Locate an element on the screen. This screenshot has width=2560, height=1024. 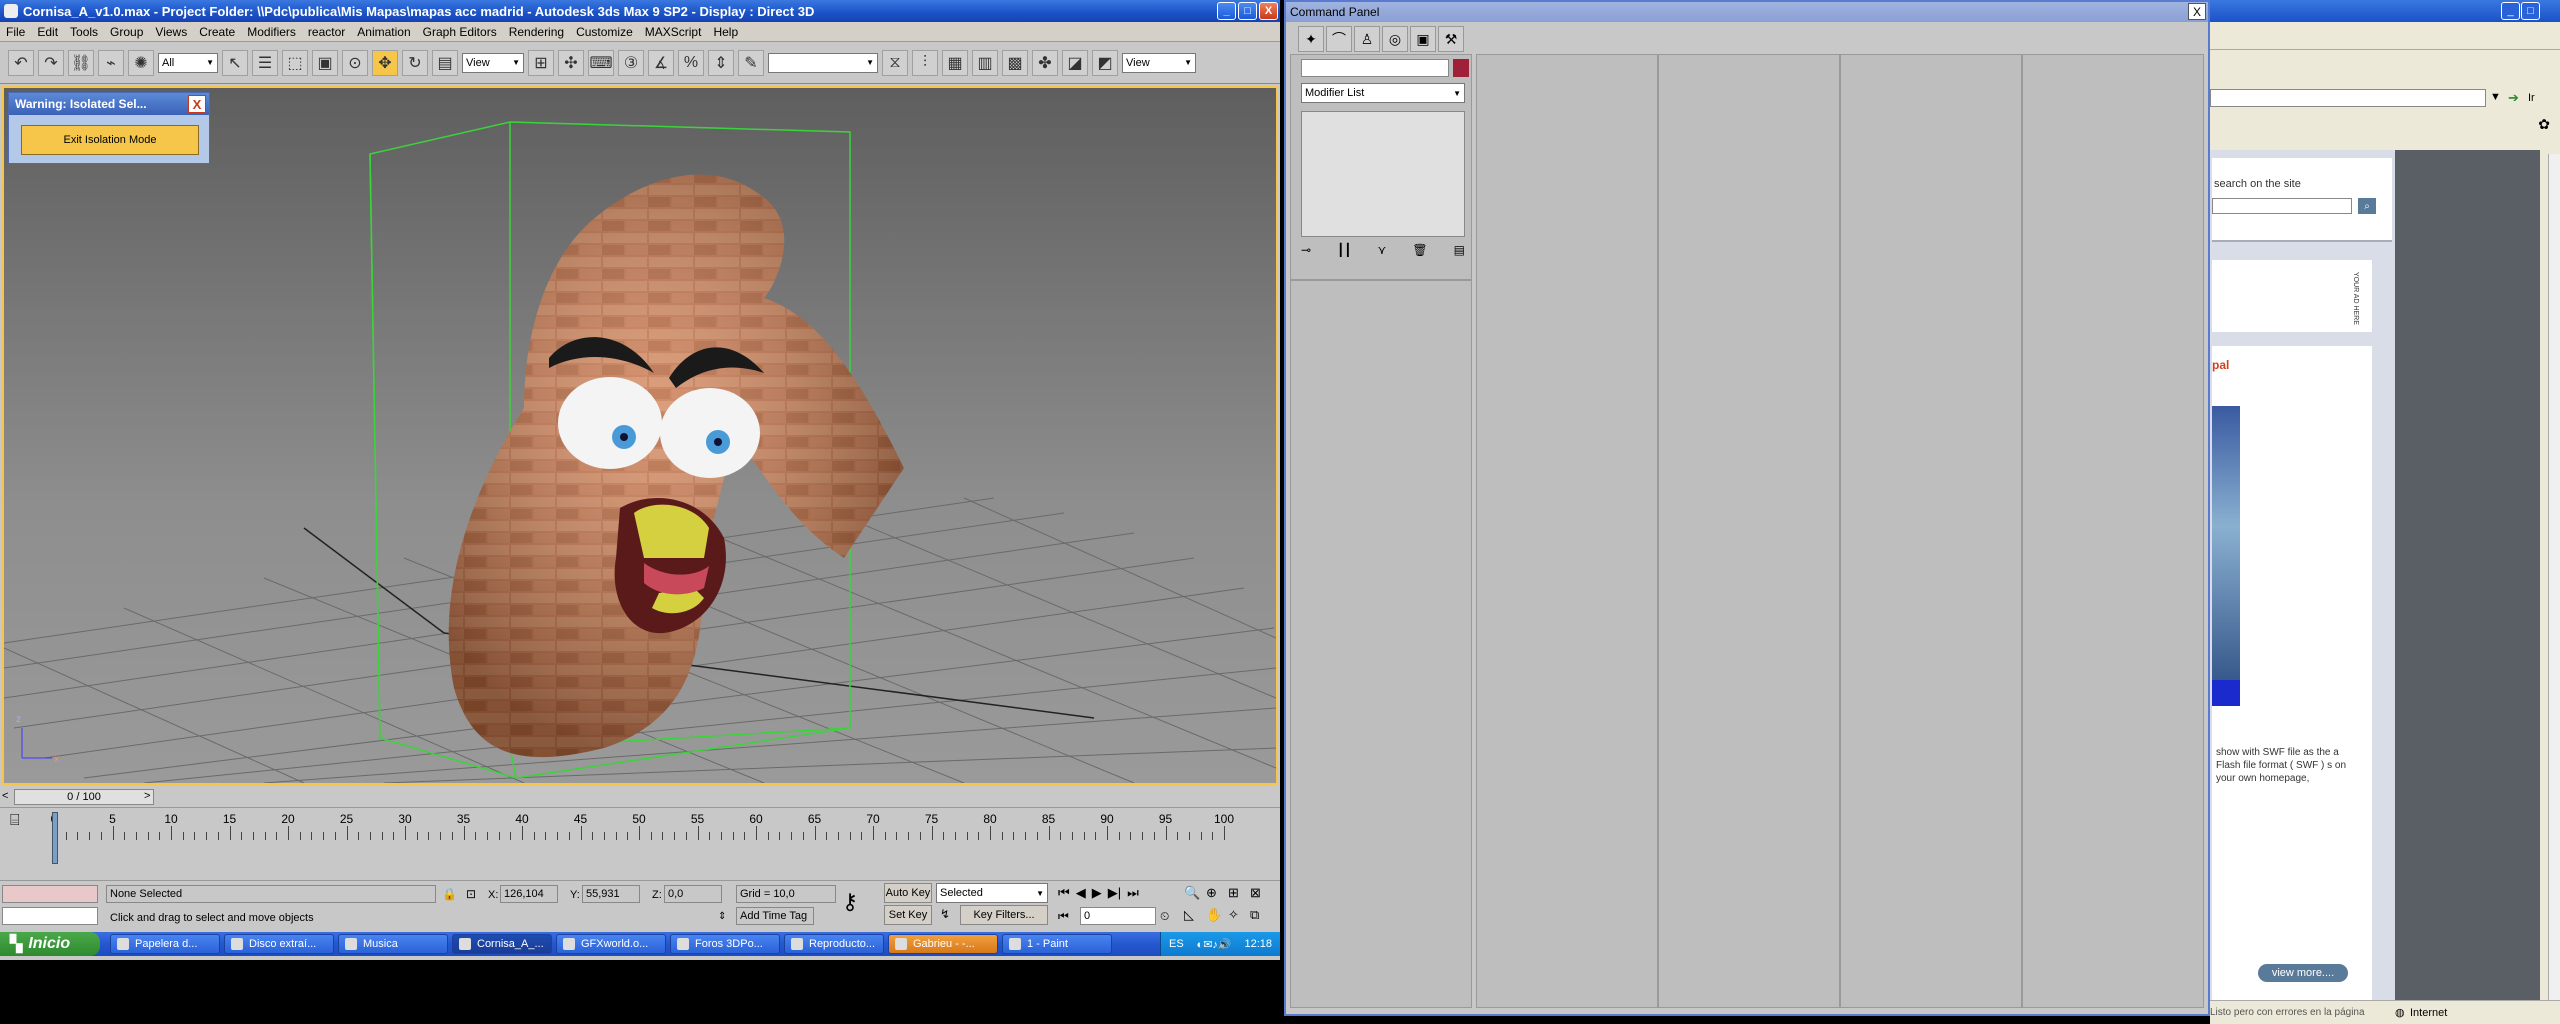
taskbar-task: Musica is located at coordinates (393, 944).